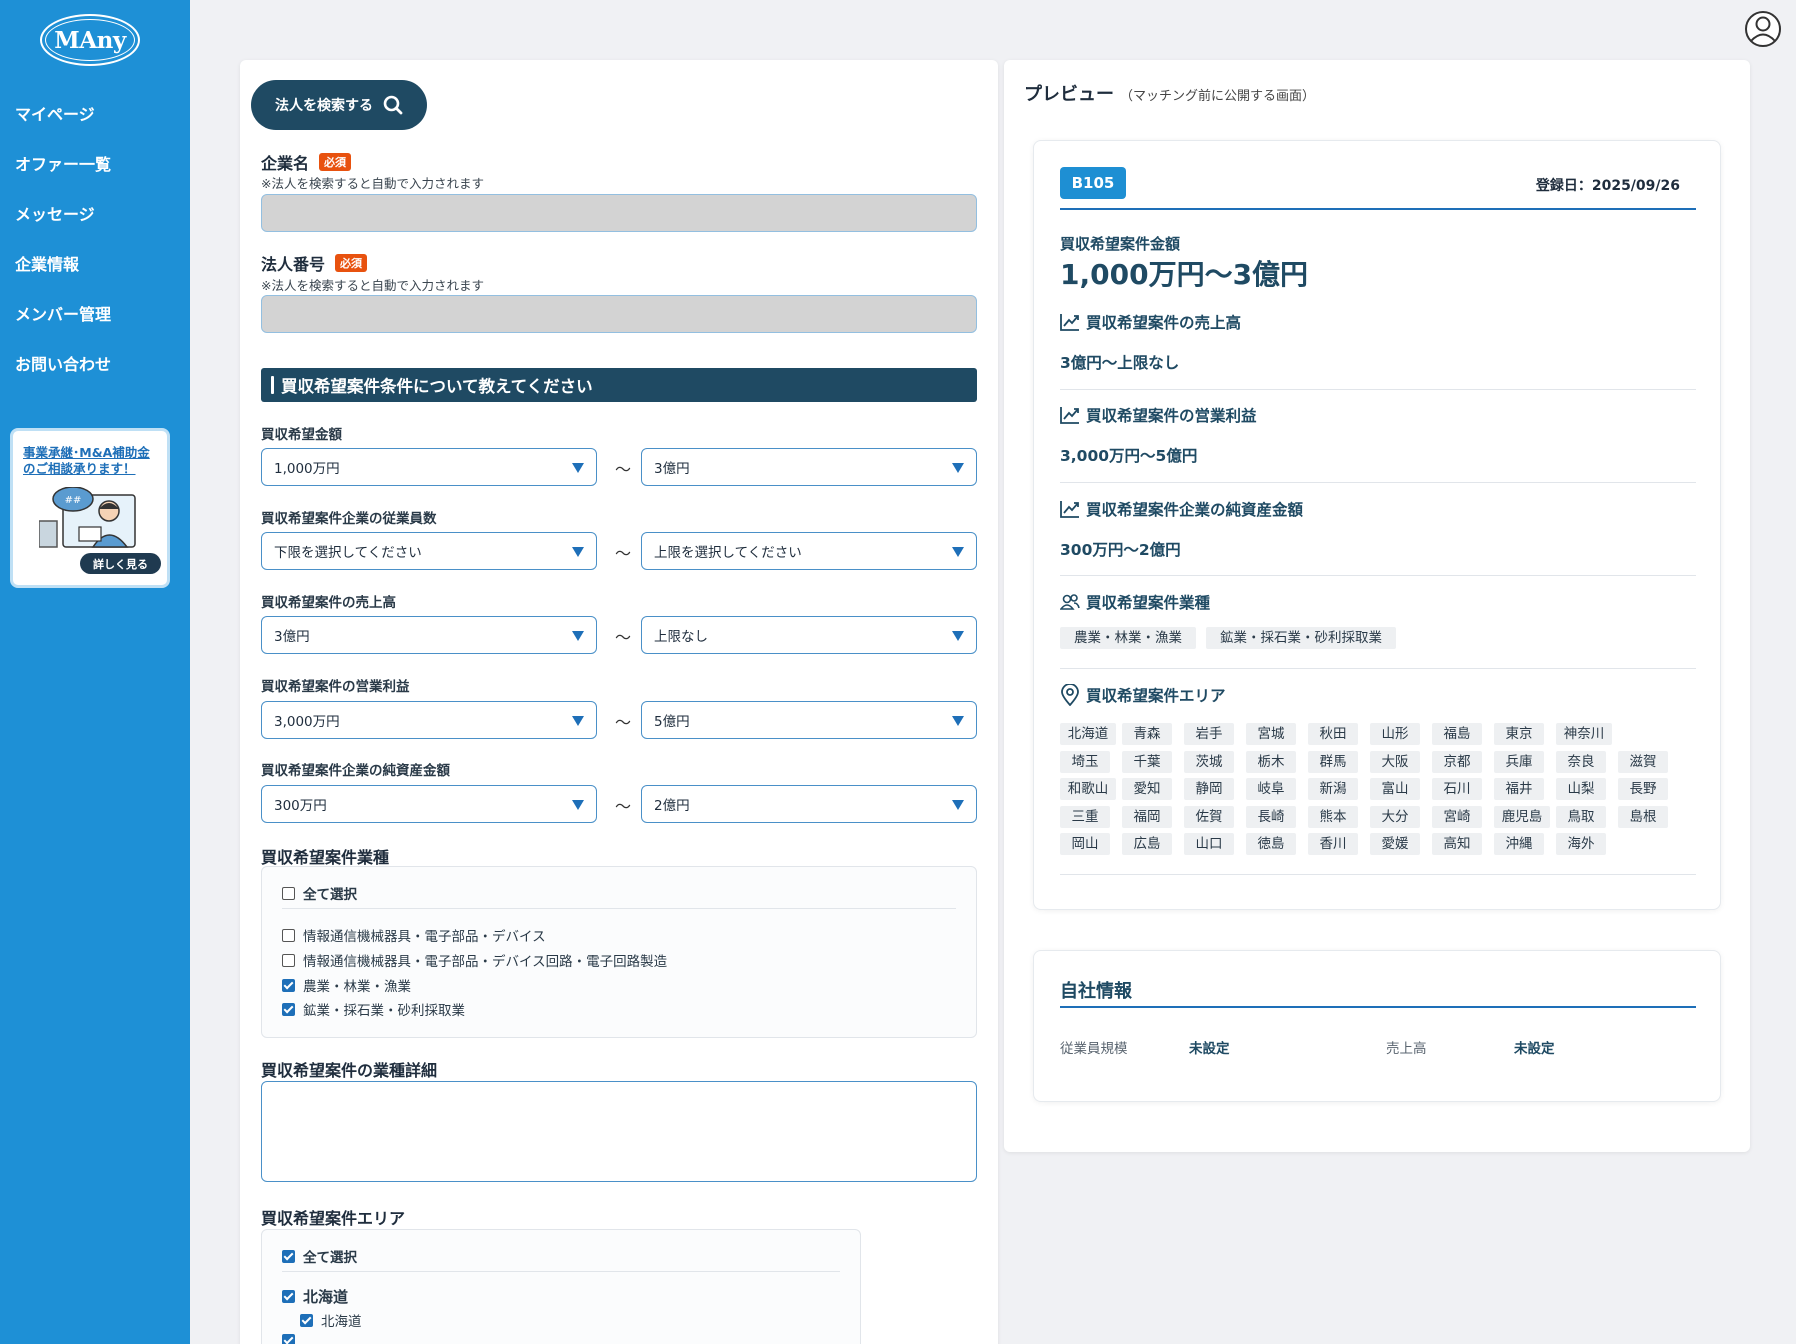 The image size is (1796, 1344). Describe the element at coordinates (1209, 734) in the screenshot. I see `prefecture-tag: 岩手` at that location.